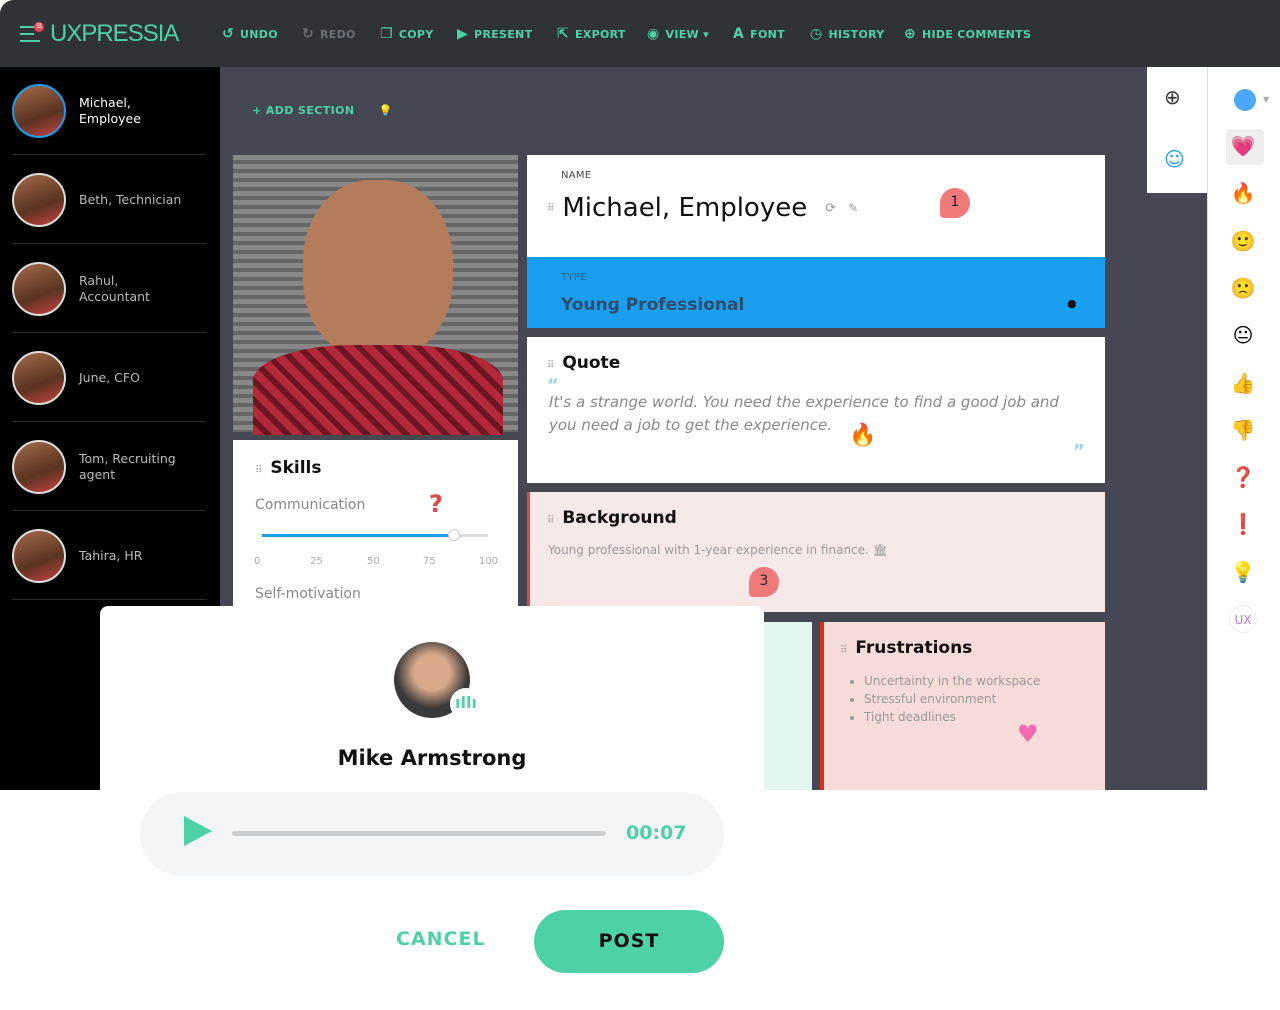  Describe the element at coordinates (1174, 159) in the screenshot. I see `add-reaction-icon: ☺` at that location.